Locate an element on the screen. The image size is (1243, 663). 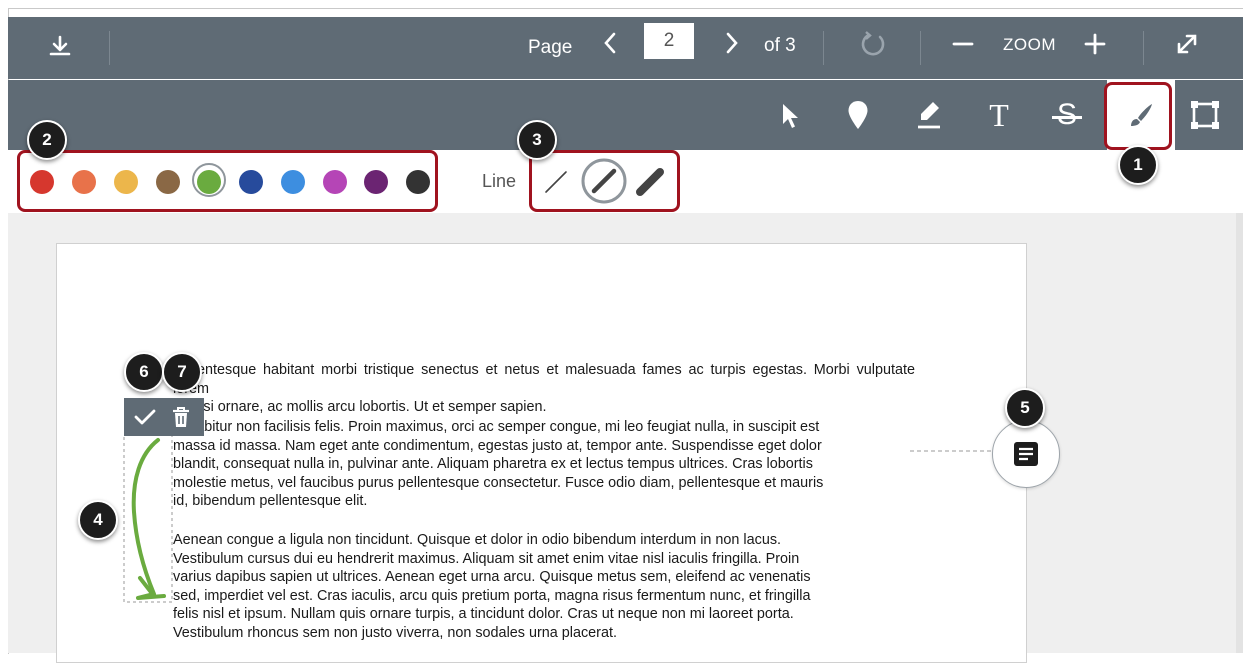
rotate-icon is located at coordinates (873, 44).